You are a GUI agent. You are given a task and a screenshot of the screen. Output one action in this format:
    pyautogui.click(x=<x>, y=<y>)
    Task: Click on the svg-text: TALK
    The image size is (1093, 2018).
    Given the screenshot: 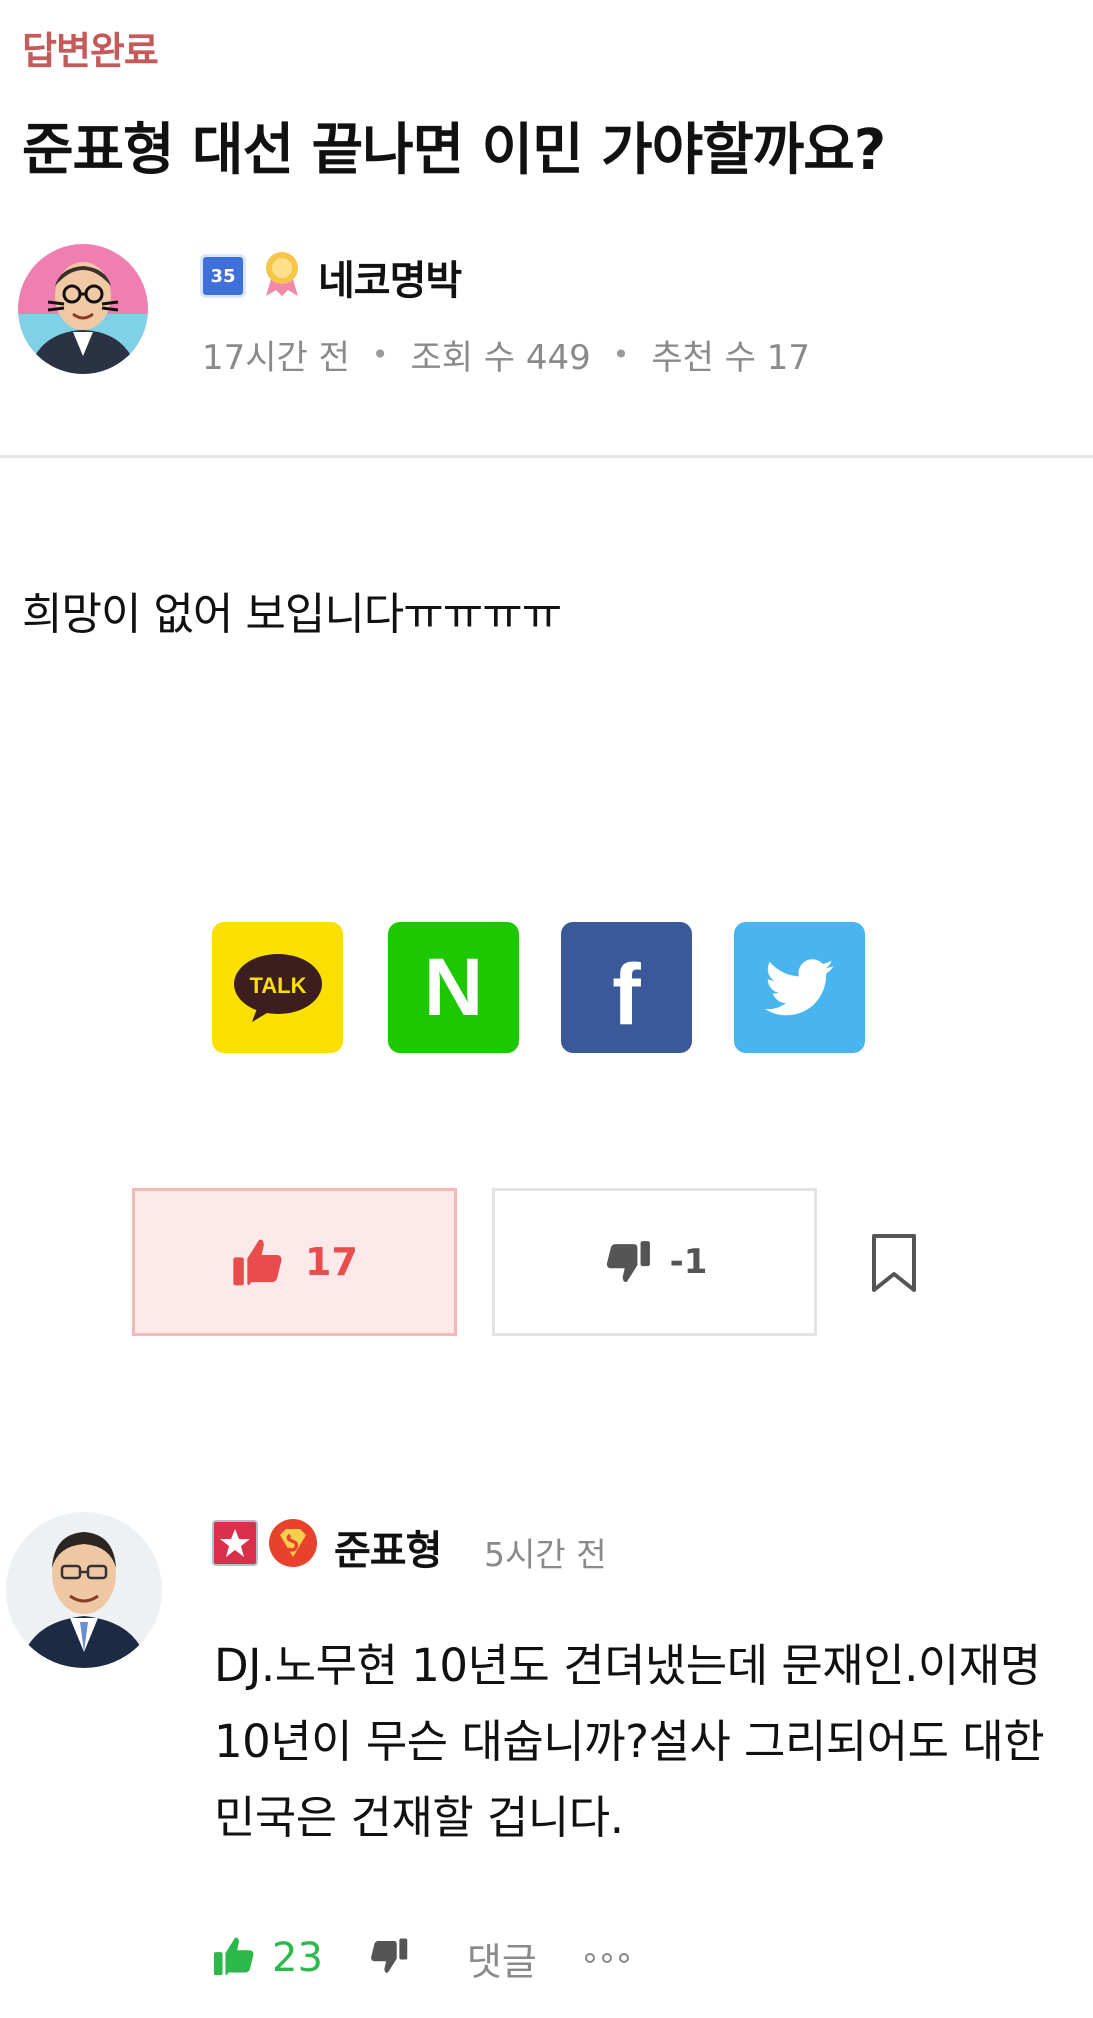 What is the action you would take?
    pyautogui.click(x=277, y=985)
    